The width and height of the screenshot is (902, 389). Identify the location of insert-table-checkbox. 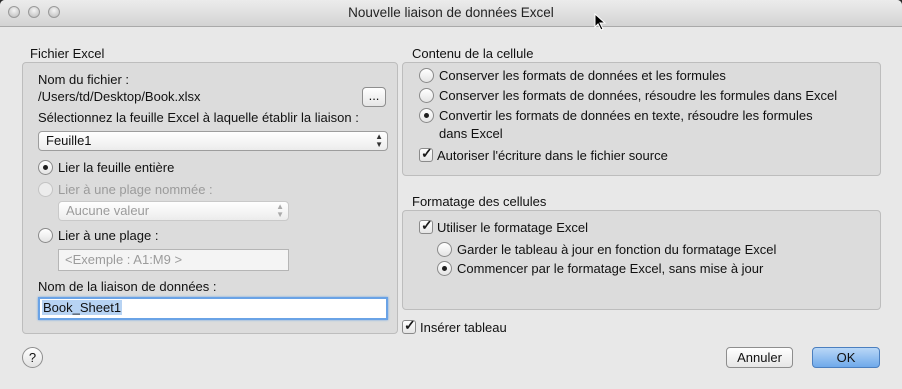
(409, 325).